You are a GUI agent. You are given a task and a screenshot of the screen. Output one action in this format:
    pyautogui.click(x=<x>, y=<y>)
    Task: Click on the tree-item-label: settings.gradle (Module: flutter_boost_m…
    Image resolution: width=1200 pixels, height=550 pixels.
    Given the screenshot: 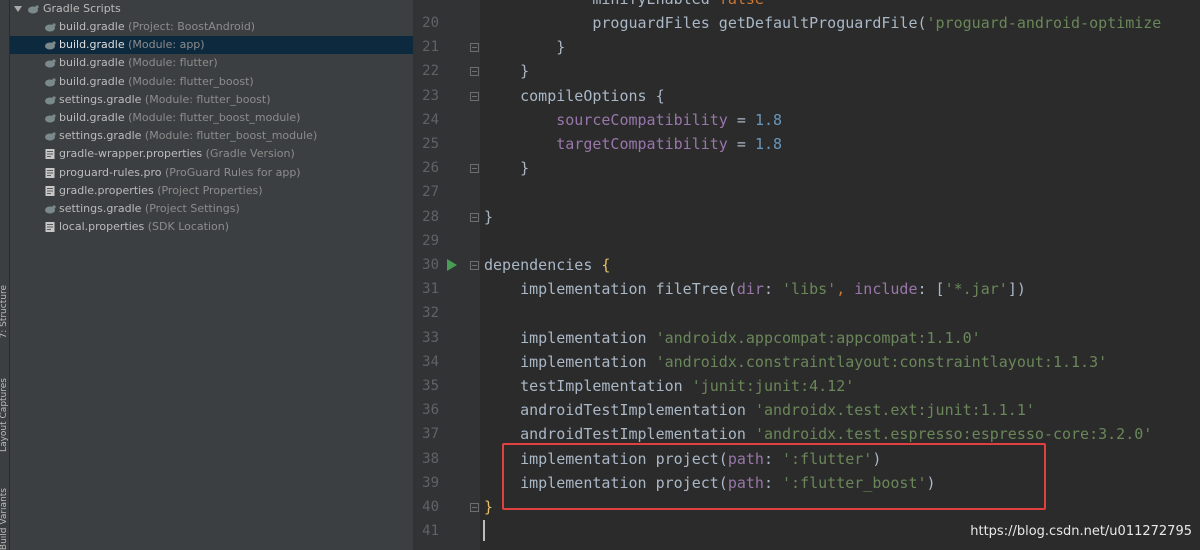 What is the action you would take?
    pyautogui.click(x=188, y=136)
    